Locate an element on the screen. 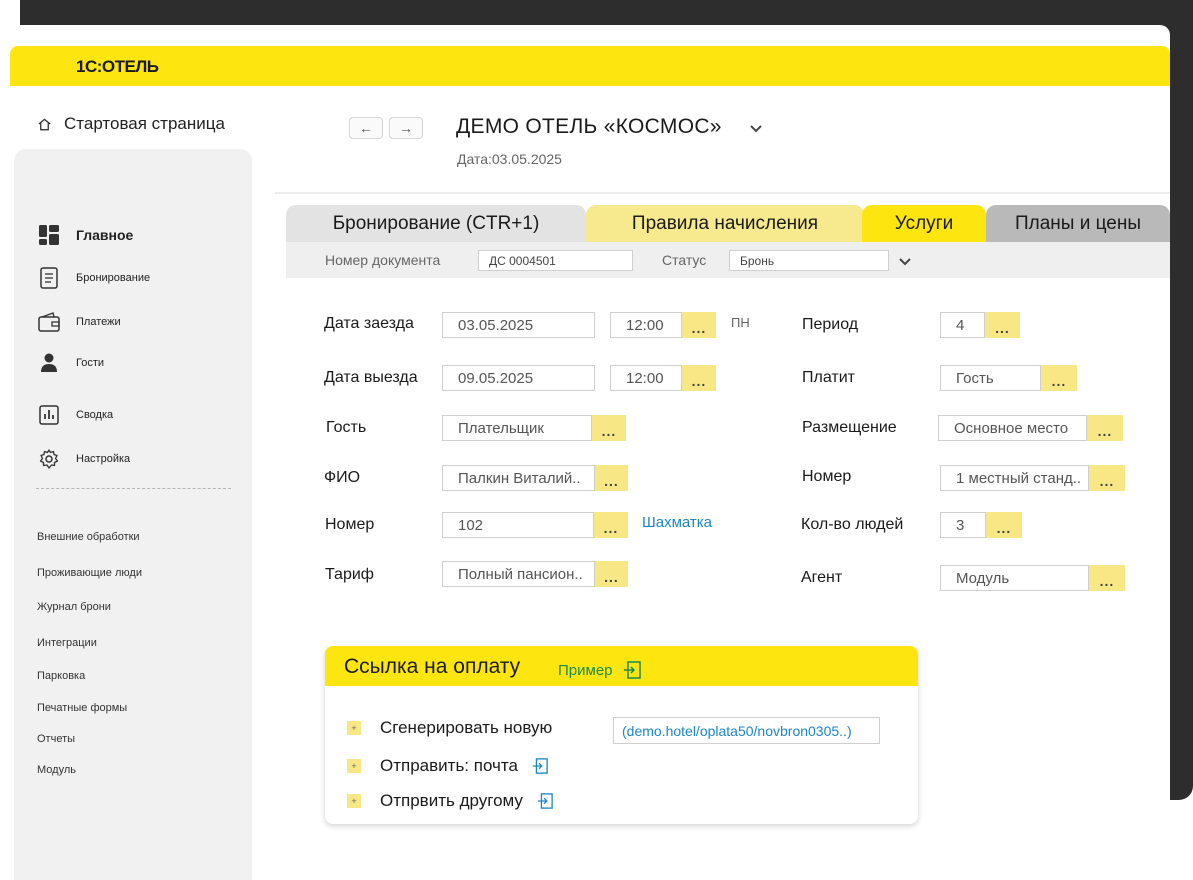 Image resolution: width=1193 pixels, height=880 pixels. placement-field: Основное место is located at coordinates (1012, 428).